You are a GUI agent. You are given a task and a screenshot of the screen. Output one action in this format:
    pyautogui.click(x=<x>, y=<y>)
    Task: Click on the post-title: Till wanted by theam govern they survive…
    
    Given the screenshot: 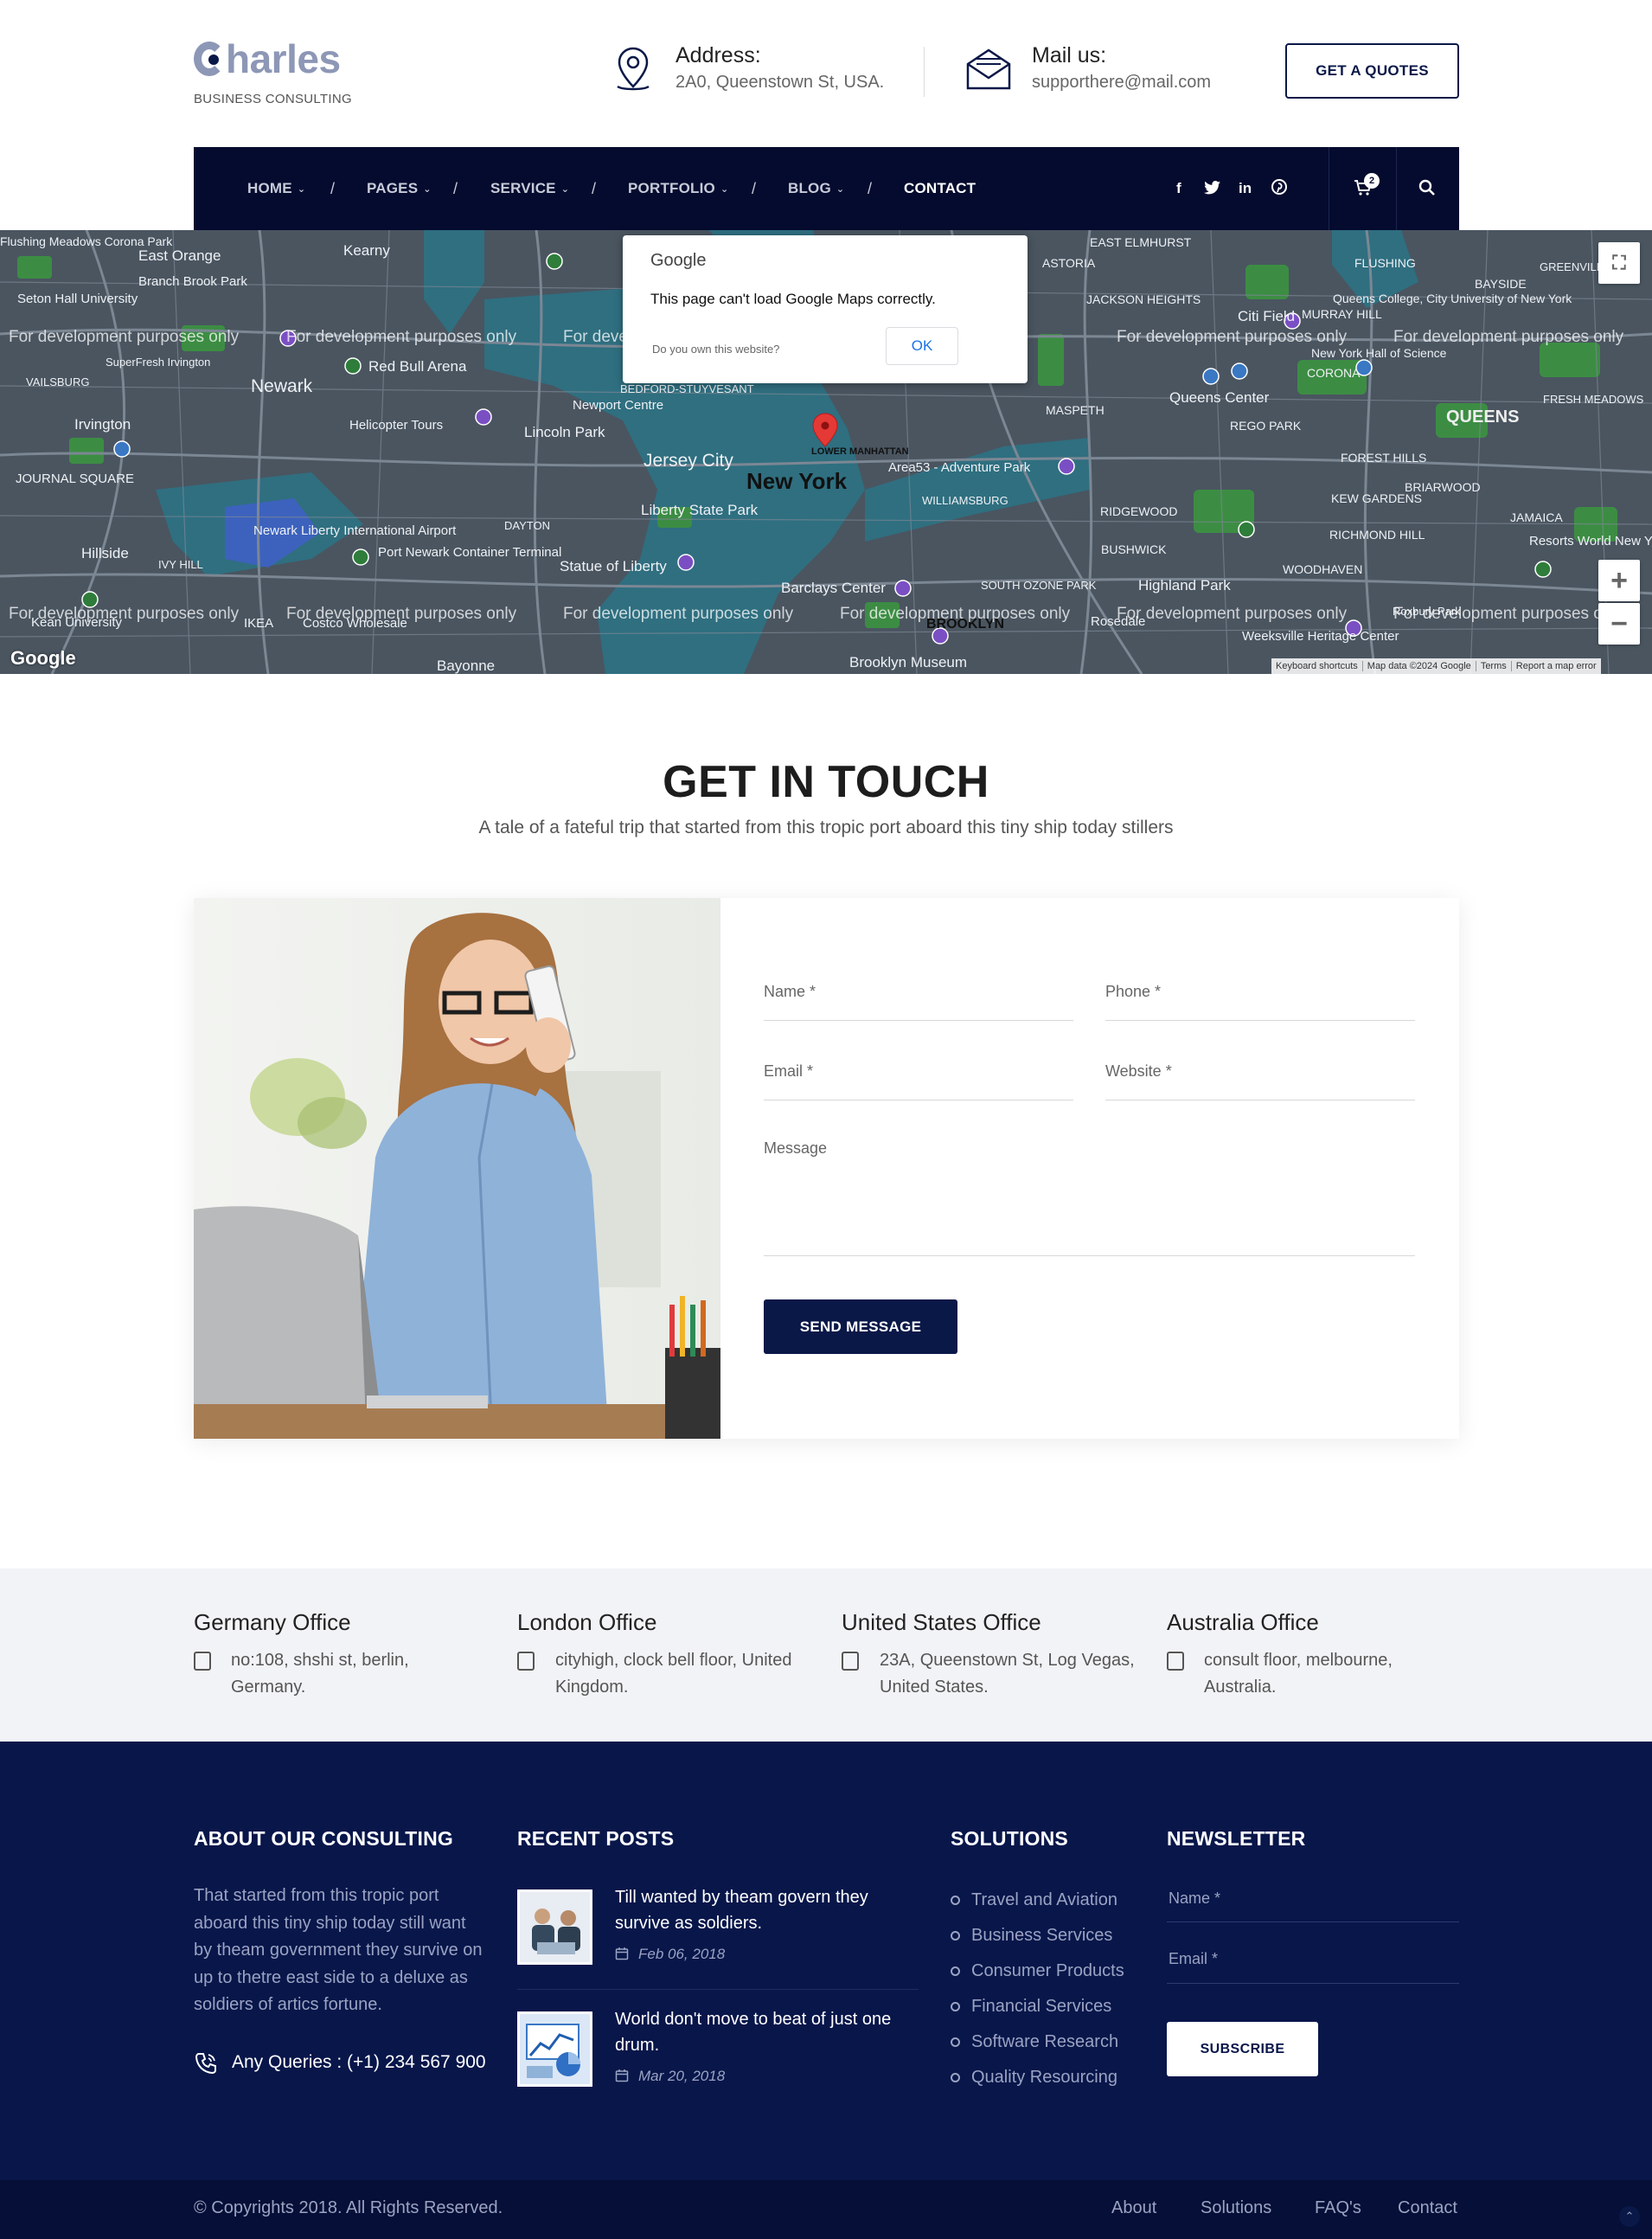 What is the action you would take?
    pyautogui.click(x=741, y=1910)
    